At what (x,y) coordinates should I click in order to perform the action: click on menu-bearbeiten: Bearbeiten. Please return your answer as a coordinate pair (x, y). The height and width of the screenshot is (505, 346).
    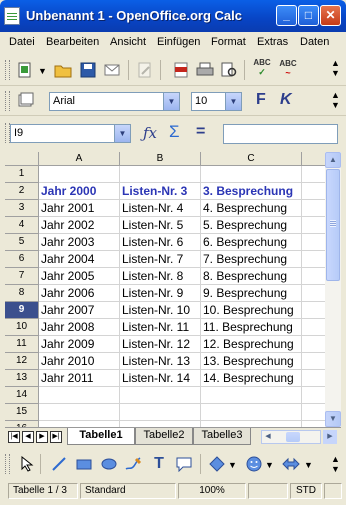
    Looking at the image, I should click on (72, 42).